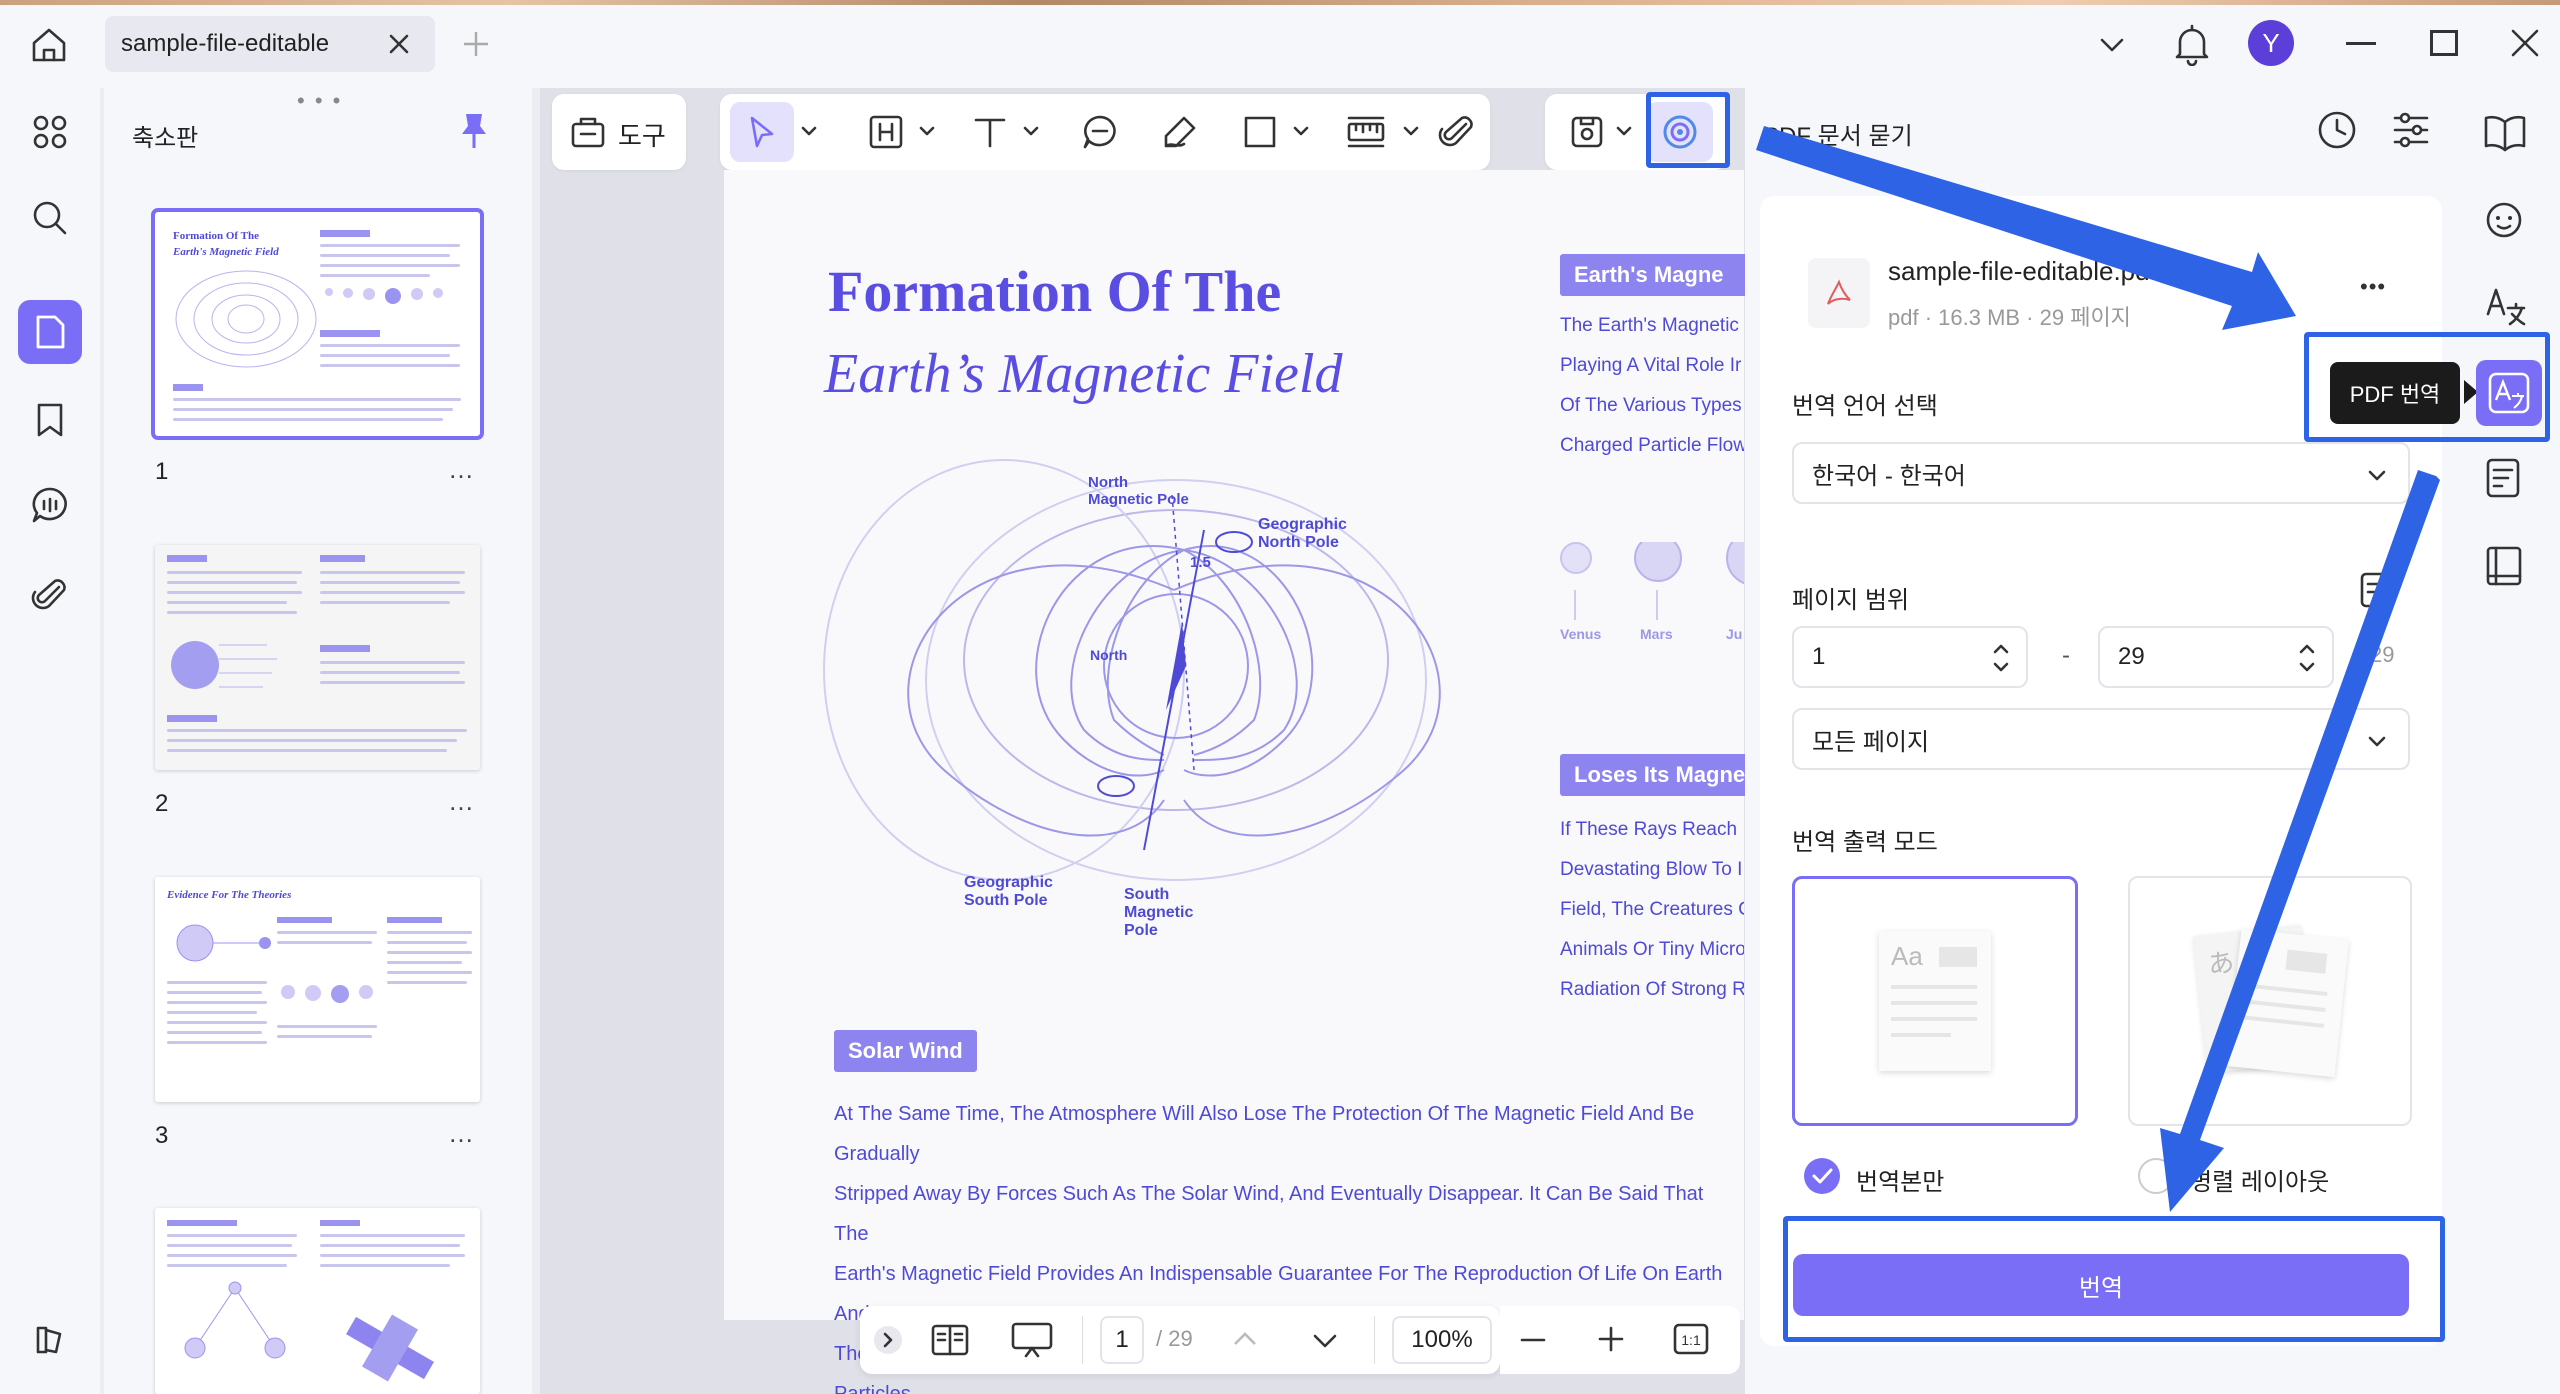 This screenshot has width=2560, height=1394. I want to click on presentation-icon, so click(1032, 1340).